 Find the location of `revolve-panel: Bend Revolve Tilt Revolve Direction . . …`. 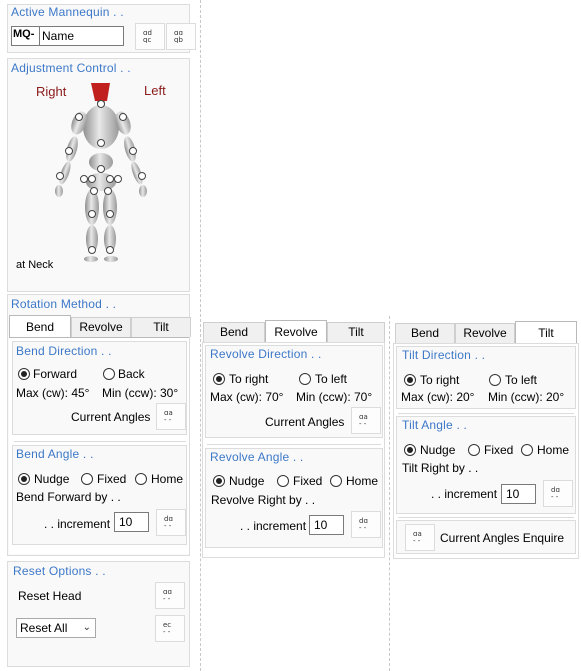

revolve-panel: Bend Revolve Tilt Revolve Direction . . … is located at coordinates (294, 440).